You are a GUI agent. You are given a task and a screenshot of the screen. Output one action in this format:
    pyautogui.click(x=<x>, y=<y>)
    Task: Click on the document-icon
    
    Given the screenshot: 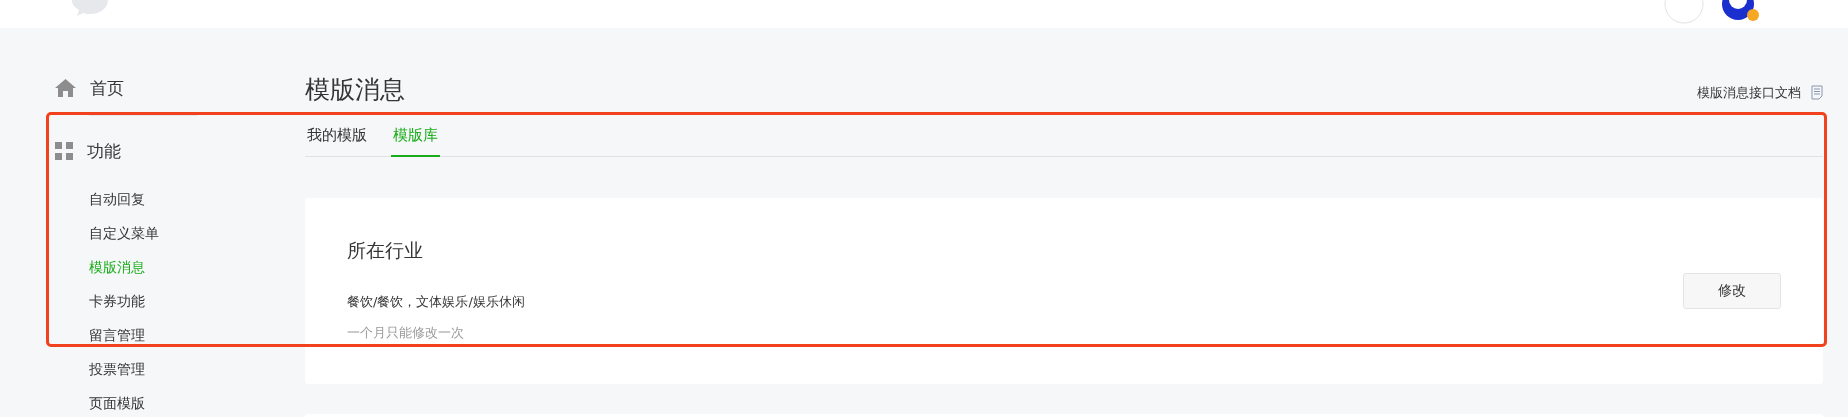 What is the action you would take?
    pyautogui.click(x=1817, y=92)
    